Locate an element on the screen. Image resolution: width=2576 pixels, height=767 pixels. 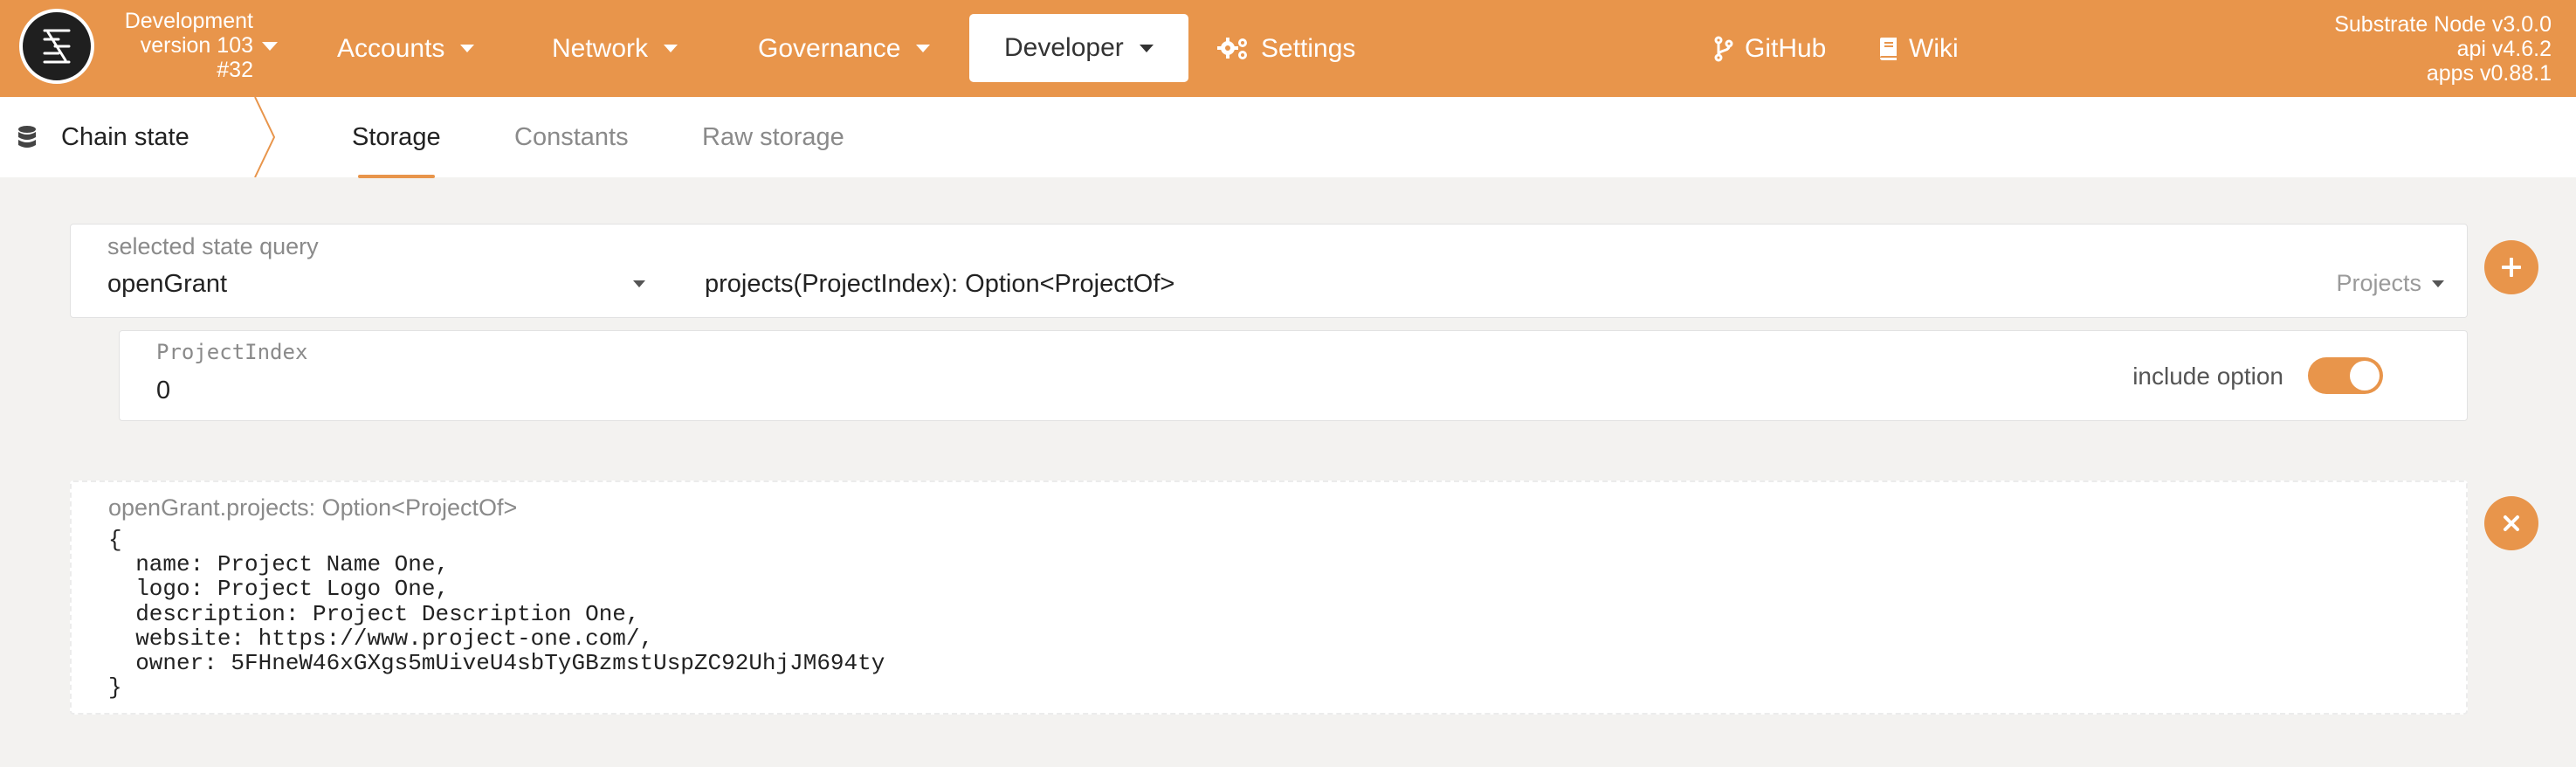
module-dropdown: openGrant is located at coordinates (167, 284).